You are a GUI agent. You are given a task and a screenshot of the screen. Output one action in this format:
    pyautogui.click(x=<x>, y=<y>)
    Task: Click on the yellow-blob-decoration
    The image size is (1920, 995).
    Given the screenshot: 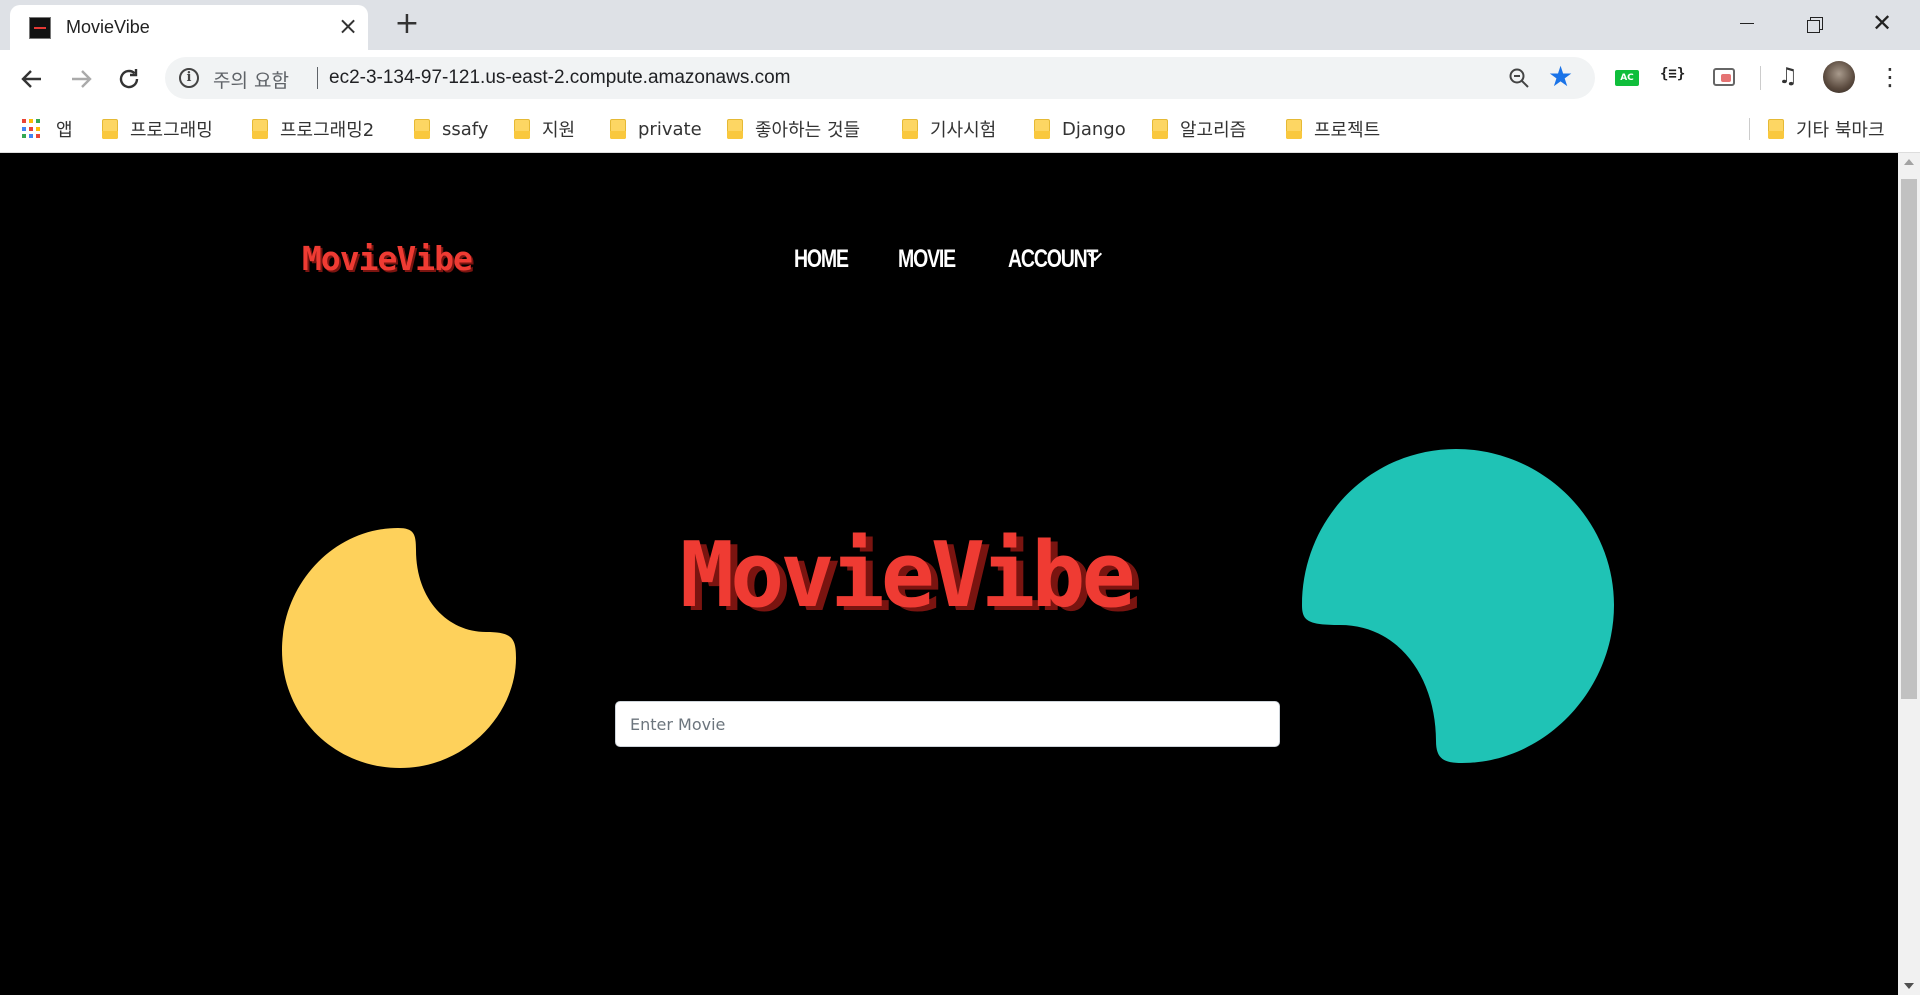 What is the action you would take?
    pyautogui.click(x=399, y=648)
    